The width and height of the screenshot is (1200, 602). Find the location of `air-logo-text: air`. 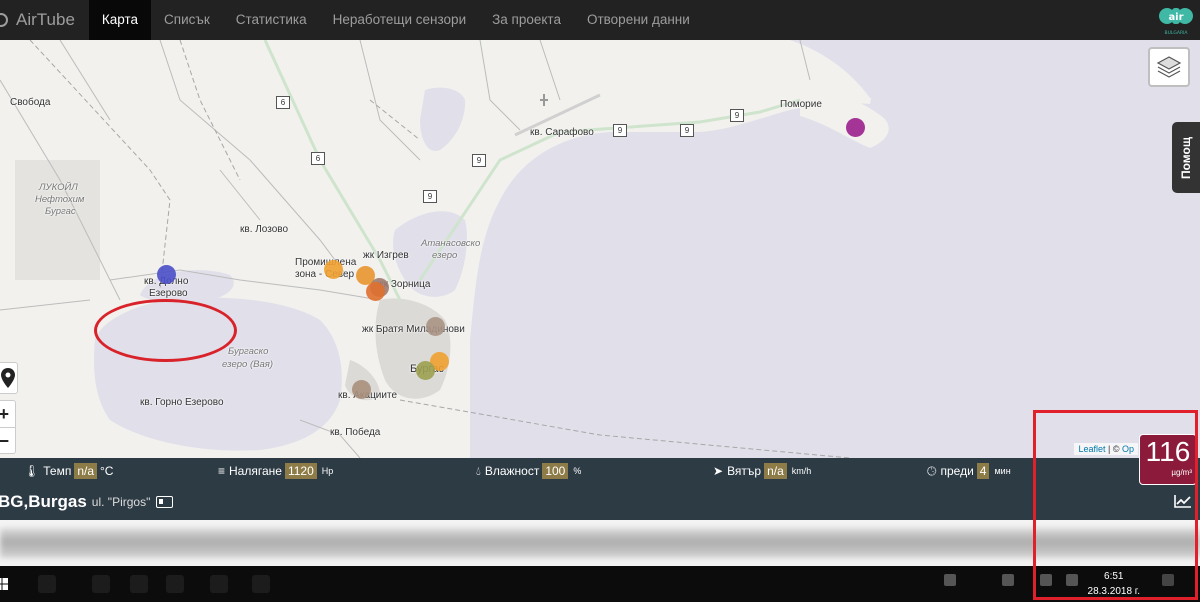

air-logo-text: air is located at coordinates (1175, 17).